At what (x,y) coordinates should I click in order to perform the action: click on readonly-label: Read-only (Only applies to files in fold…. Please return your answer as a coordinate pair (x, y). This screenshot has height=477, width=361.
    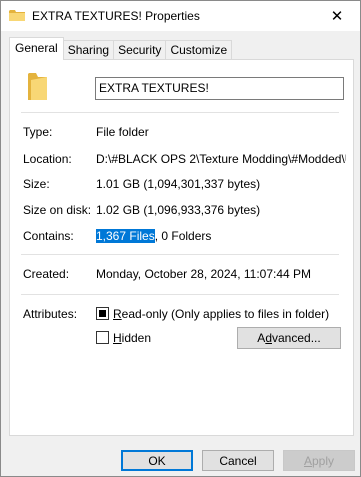
    Looking at the image, I should click on (221, 314).